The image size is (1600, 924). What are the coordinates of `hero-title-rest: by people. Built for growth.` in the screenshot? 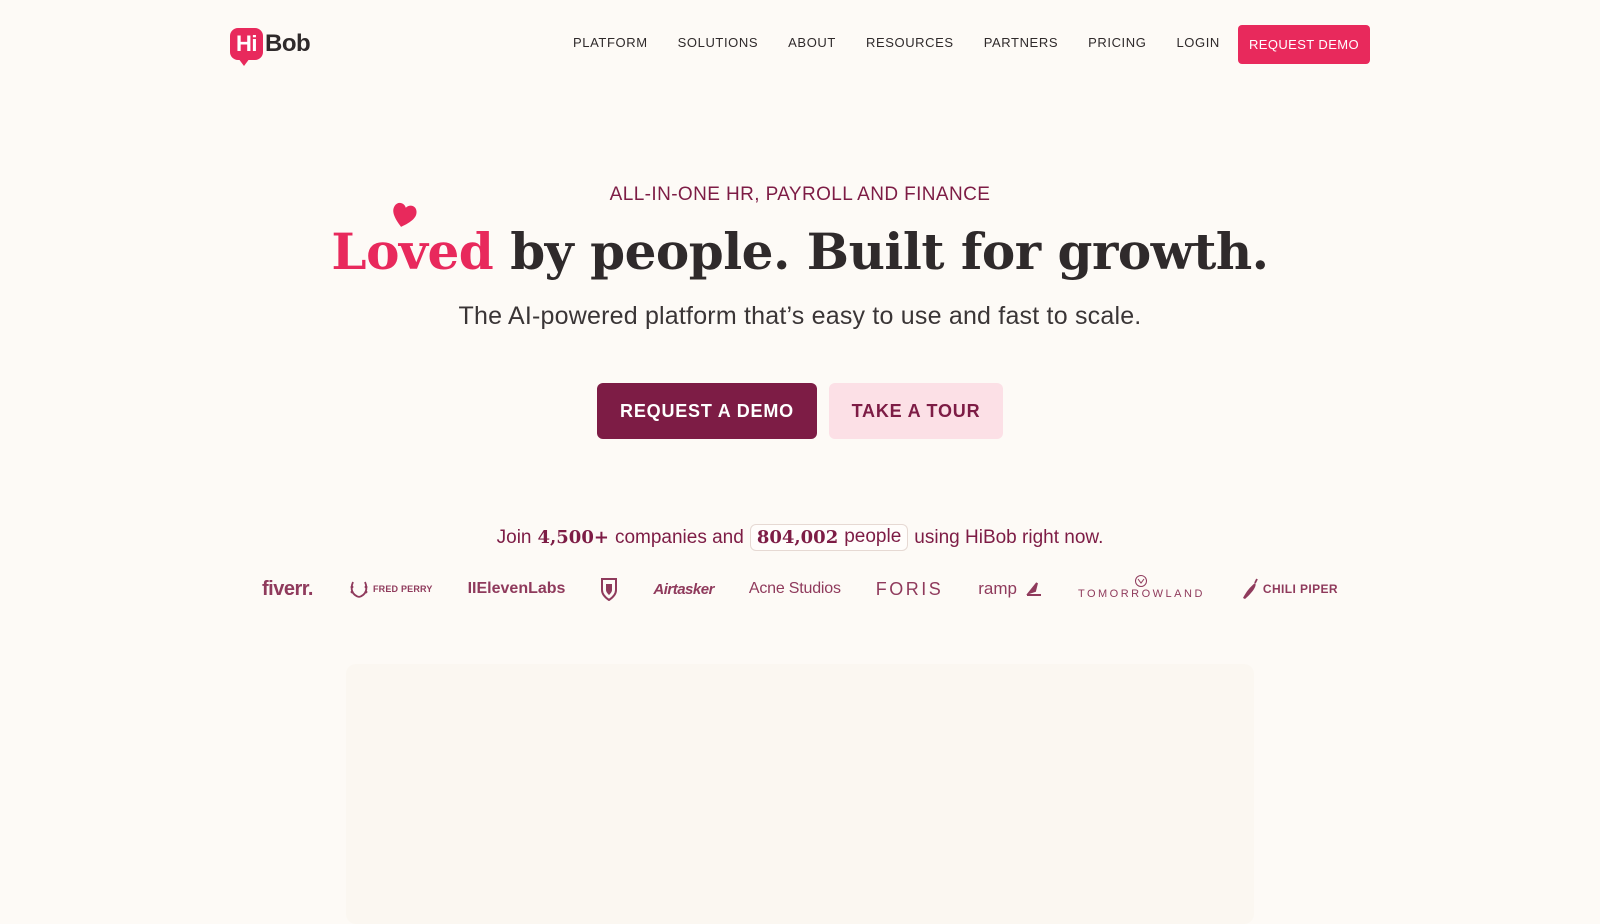 It's located at (889, 251).